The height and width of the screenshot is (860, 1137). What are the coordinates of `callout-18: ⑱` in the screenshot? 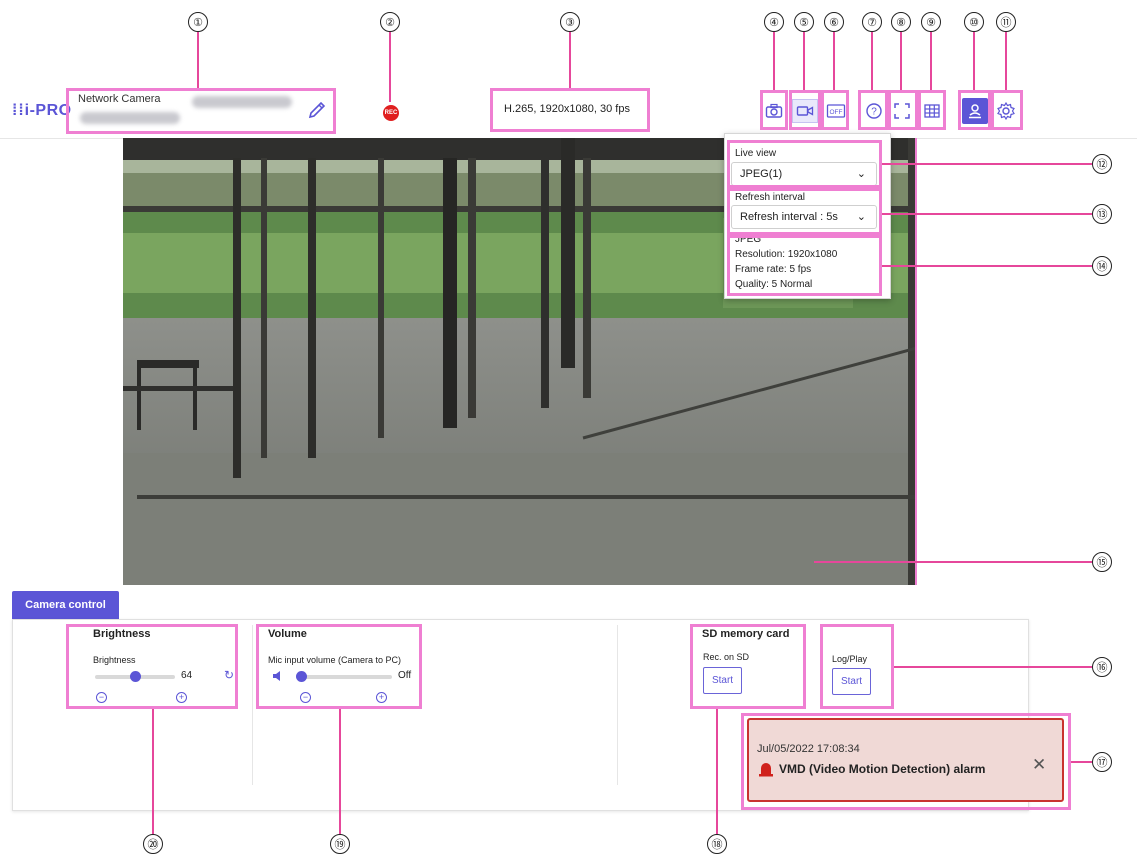 It's located at (717, 844).